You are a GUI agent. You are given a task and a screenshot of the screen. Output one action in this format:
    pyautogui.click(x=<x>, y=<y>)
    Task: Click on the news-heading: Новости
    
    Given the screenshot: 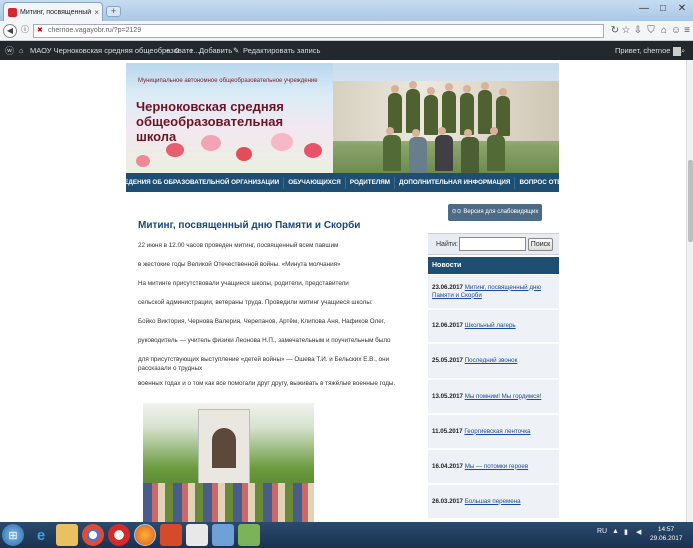 What is the action you would take?
    pyautogui.click(x=493, y=265)
    